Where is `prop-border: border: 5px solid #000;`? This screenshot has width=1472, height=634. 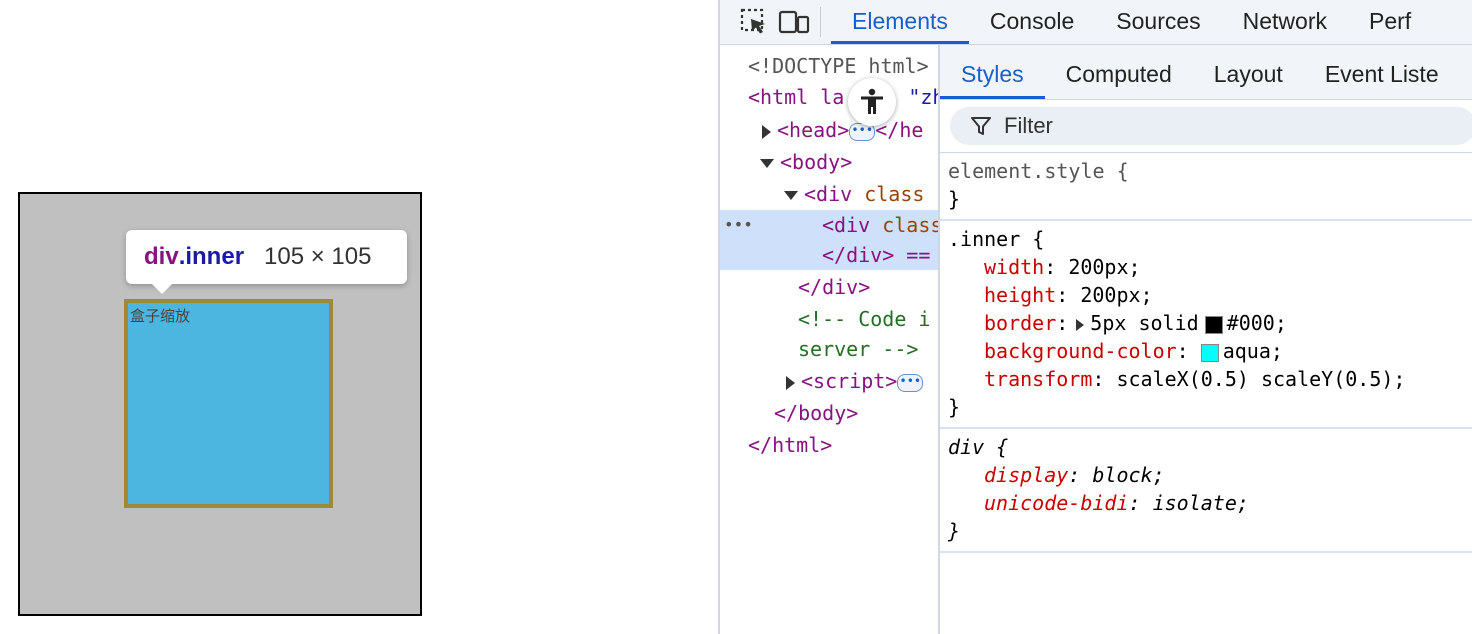 prop-border: border: 5px solid #000; is located at coordinates (1210, 323).